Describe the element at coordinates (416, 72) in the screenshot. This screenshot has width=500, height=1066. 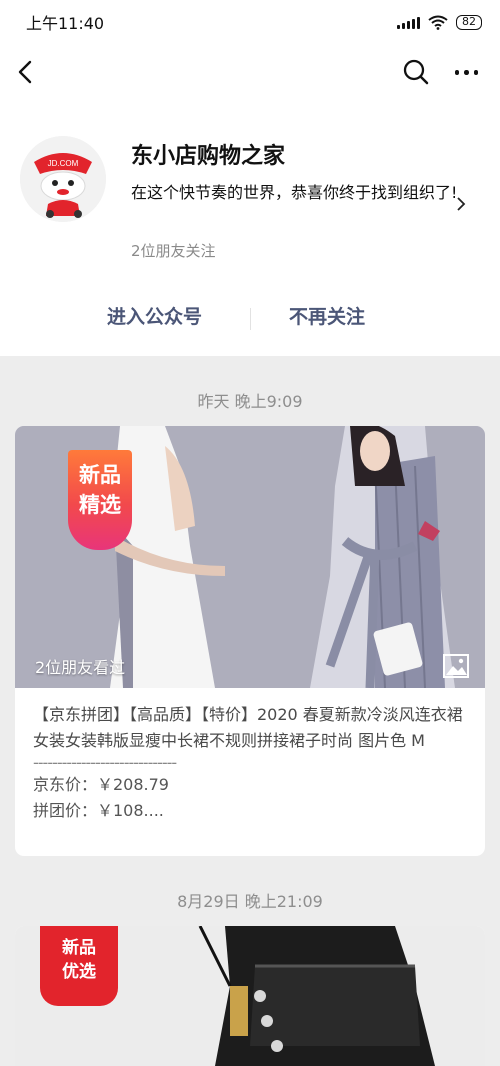
I see `search-icon` at that location.